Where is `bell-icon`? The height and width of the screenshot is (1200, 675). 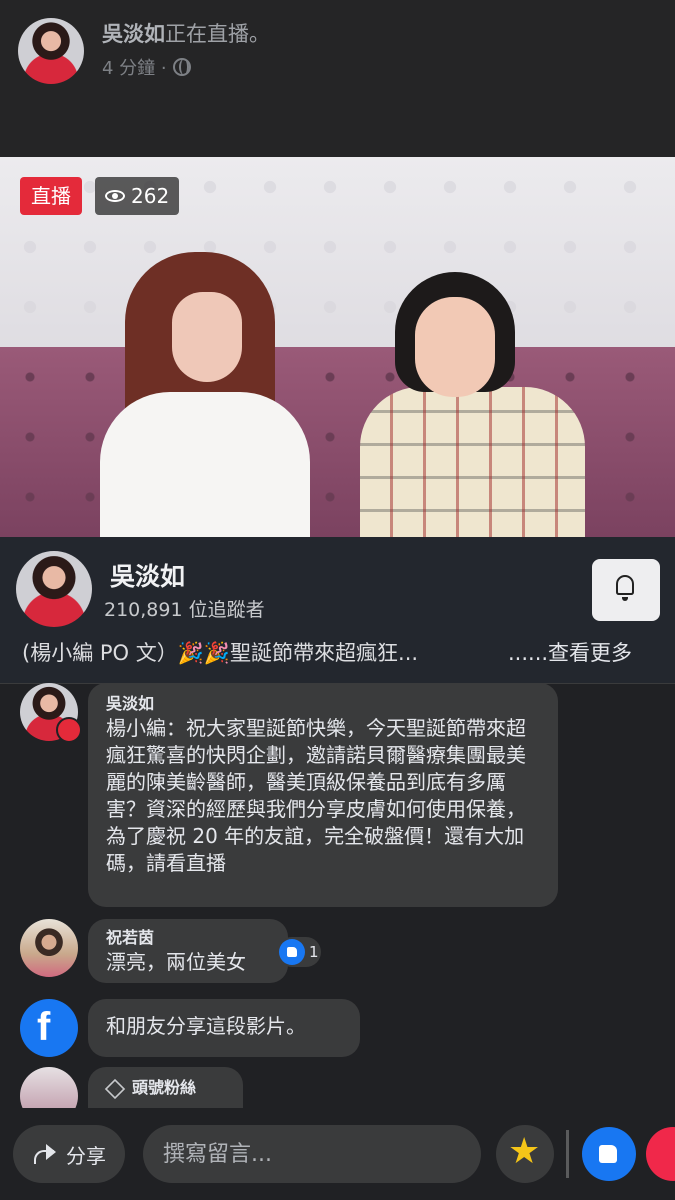 bell-icon is located at coordinates (625, 588).